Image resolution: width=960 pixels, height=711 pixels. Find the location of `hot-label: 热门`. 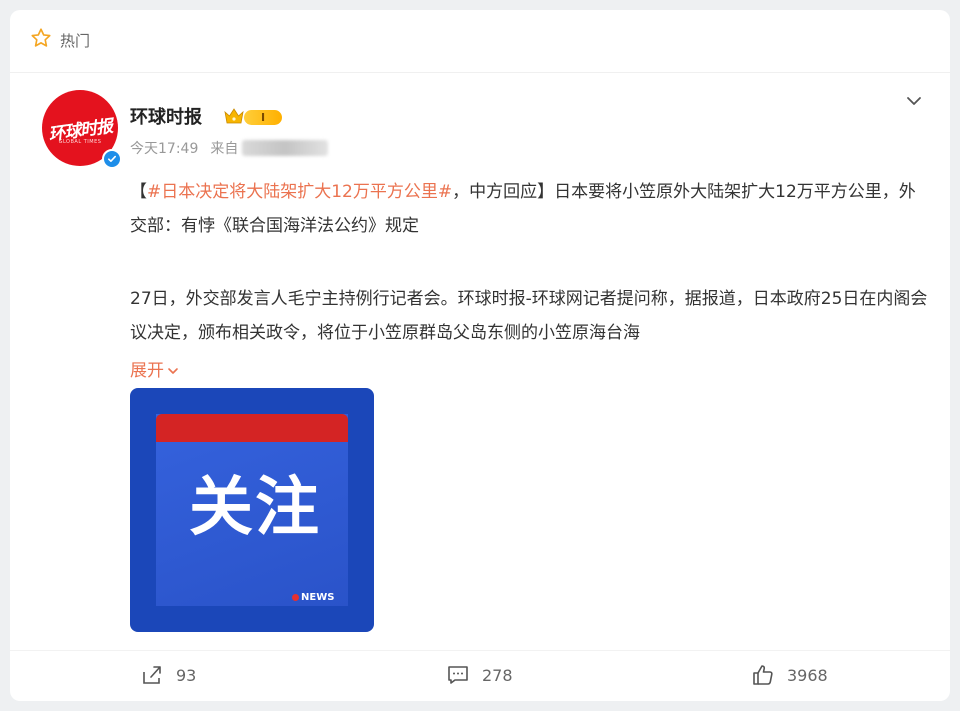

hot-label: 热门 is located at coordinates (75, 40).